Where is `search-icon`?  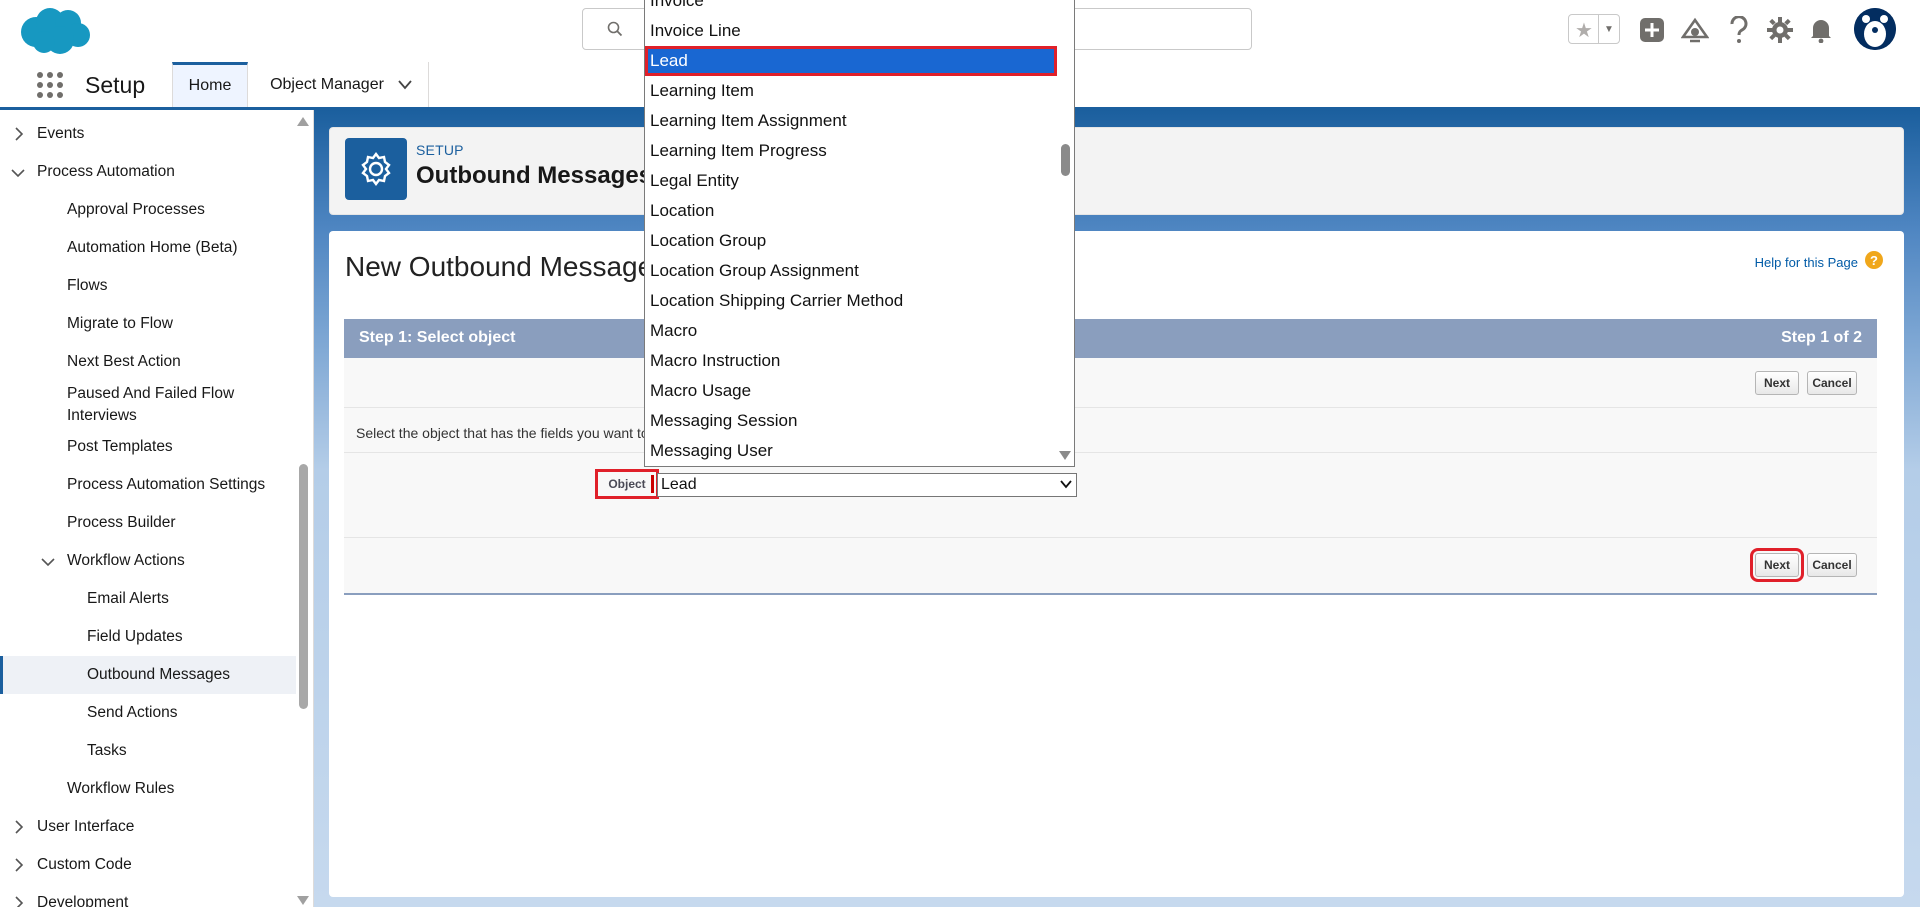
search-icon is located at coordinates (615, 29).